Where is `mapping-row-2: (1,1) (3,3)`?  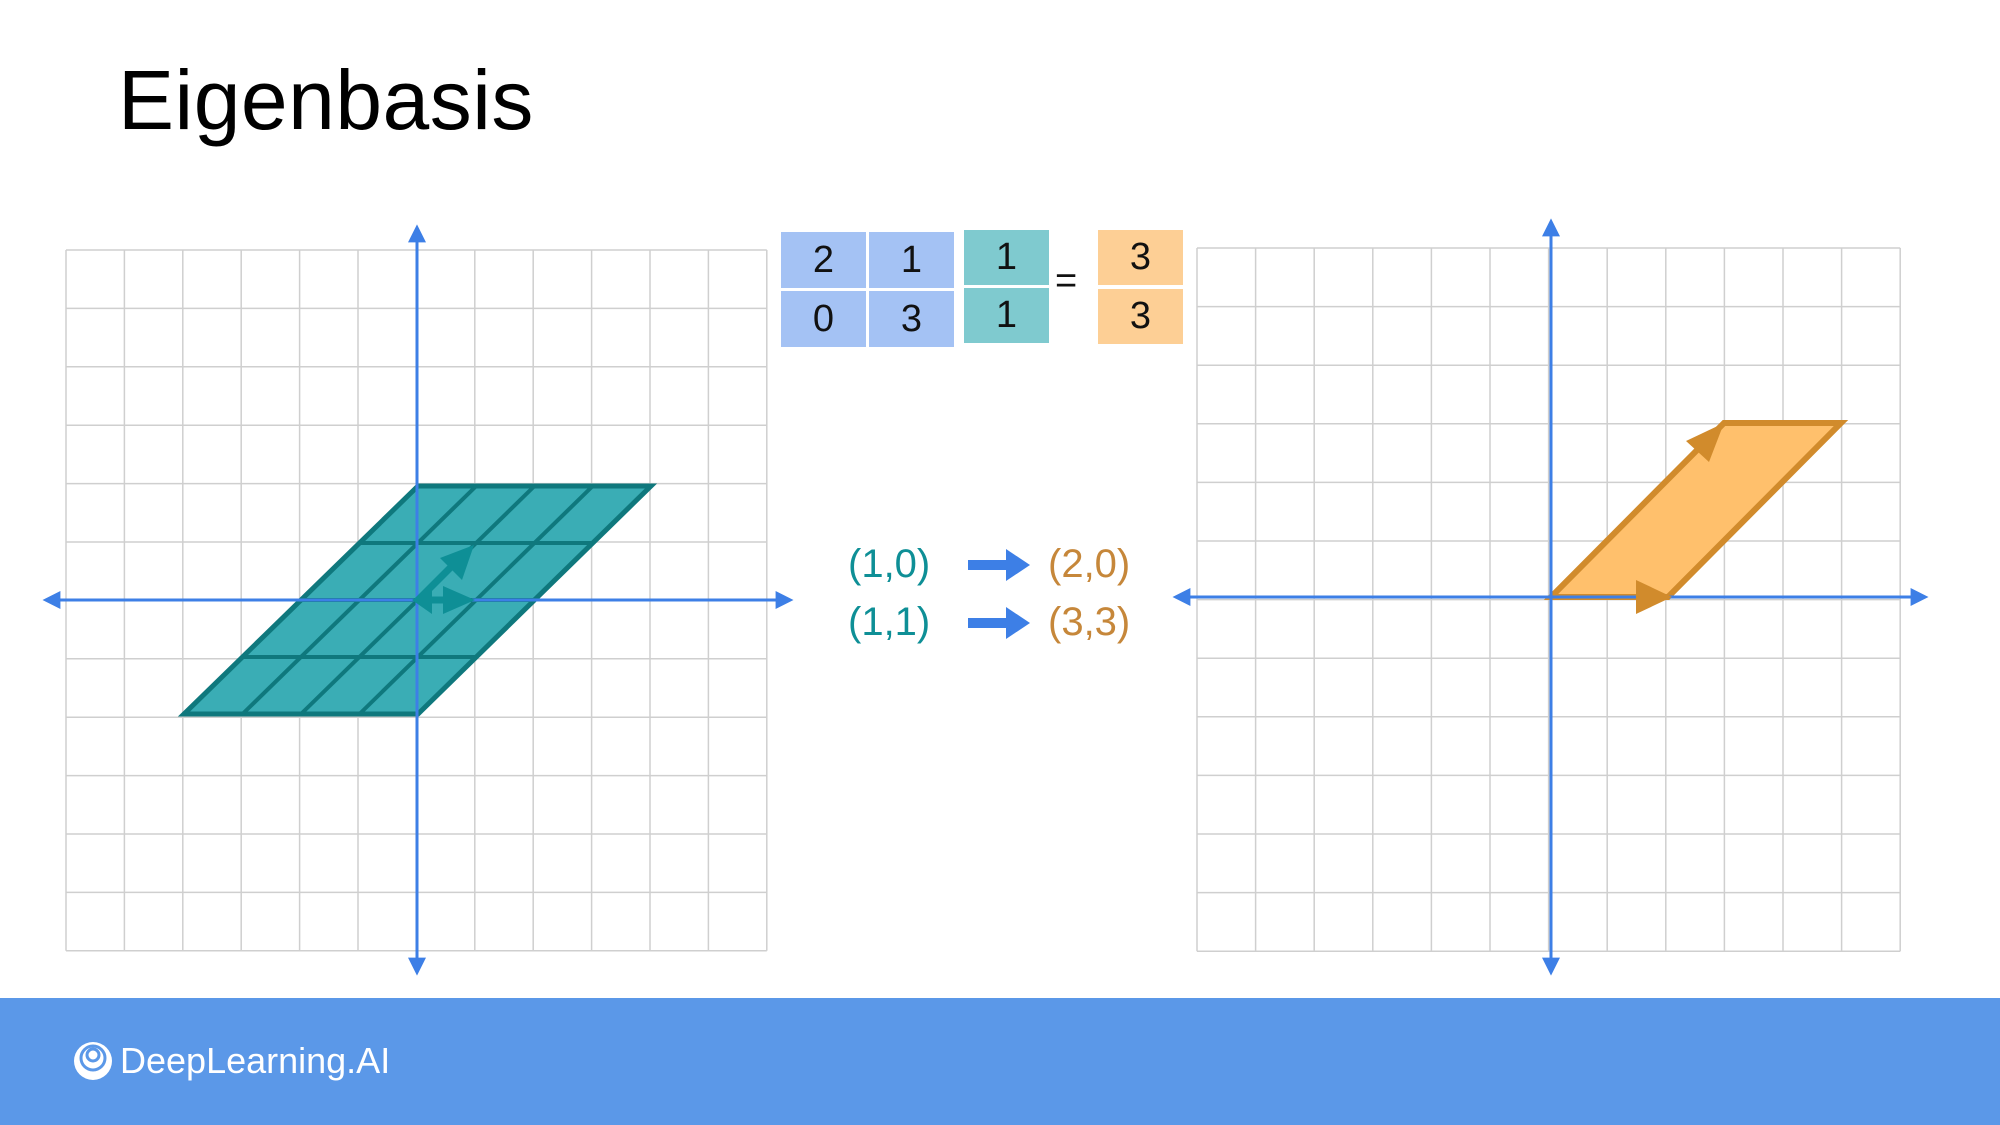 mapping-row-2: (1,1) (3,3) is located at coordinates (989, 622).